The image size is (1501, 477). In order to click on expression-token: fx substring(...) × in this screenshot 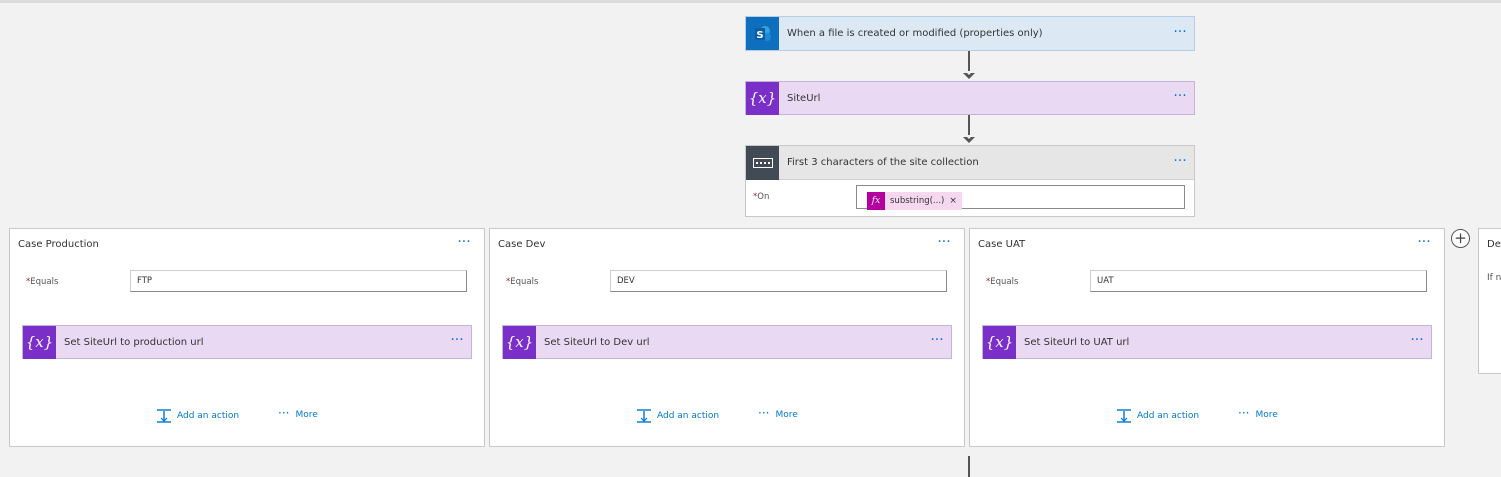, I will do `click(914, 201)`.